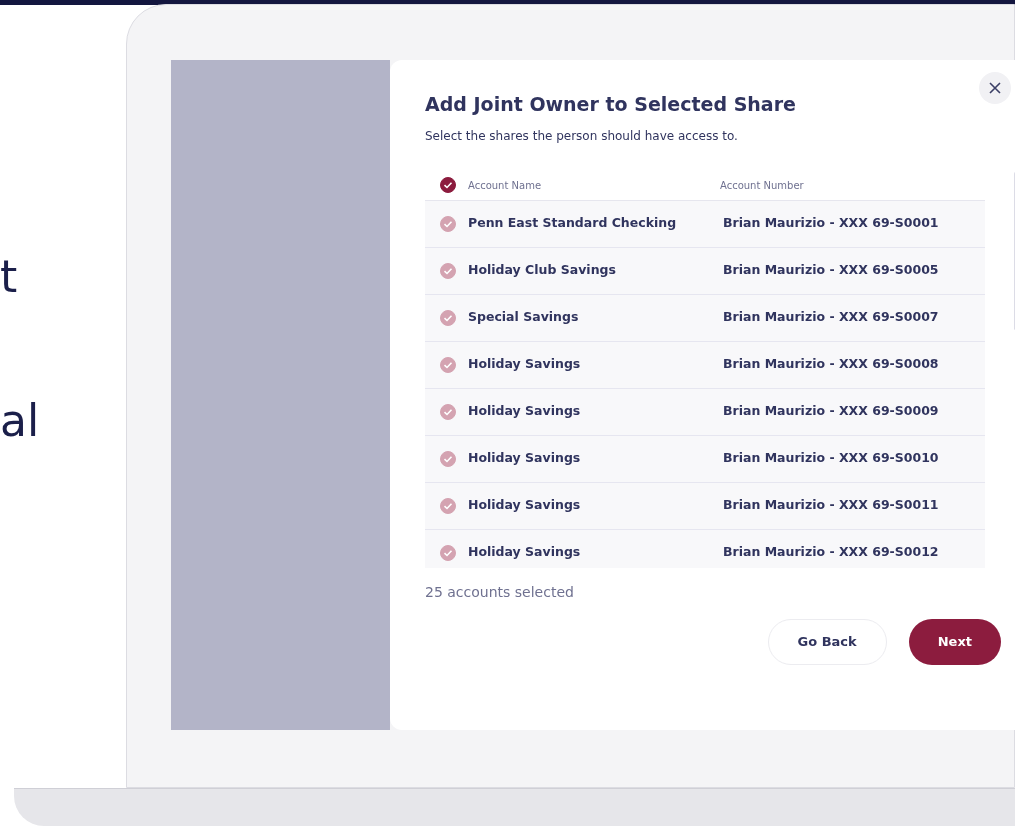 This screenshot has width=1015, height=826. I want to click on account-row: Holiday Savings Brian Maurizio - XXX 69-S0012, so click(705, 548).